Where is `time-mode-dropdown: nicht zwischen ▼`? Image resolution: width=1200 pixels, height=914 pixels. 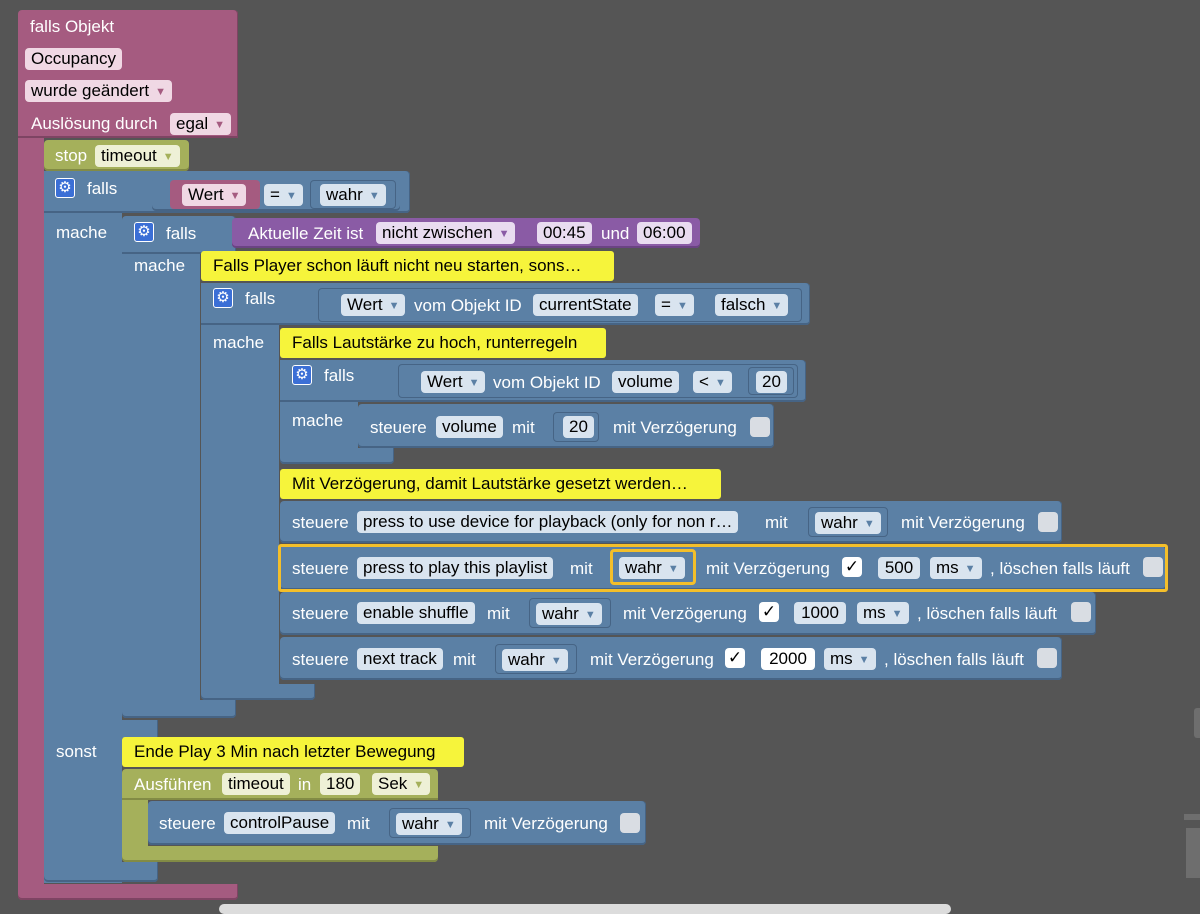
time-mode-dropdown: nicht zwischen ▼ is located at coordinates (446, 233).